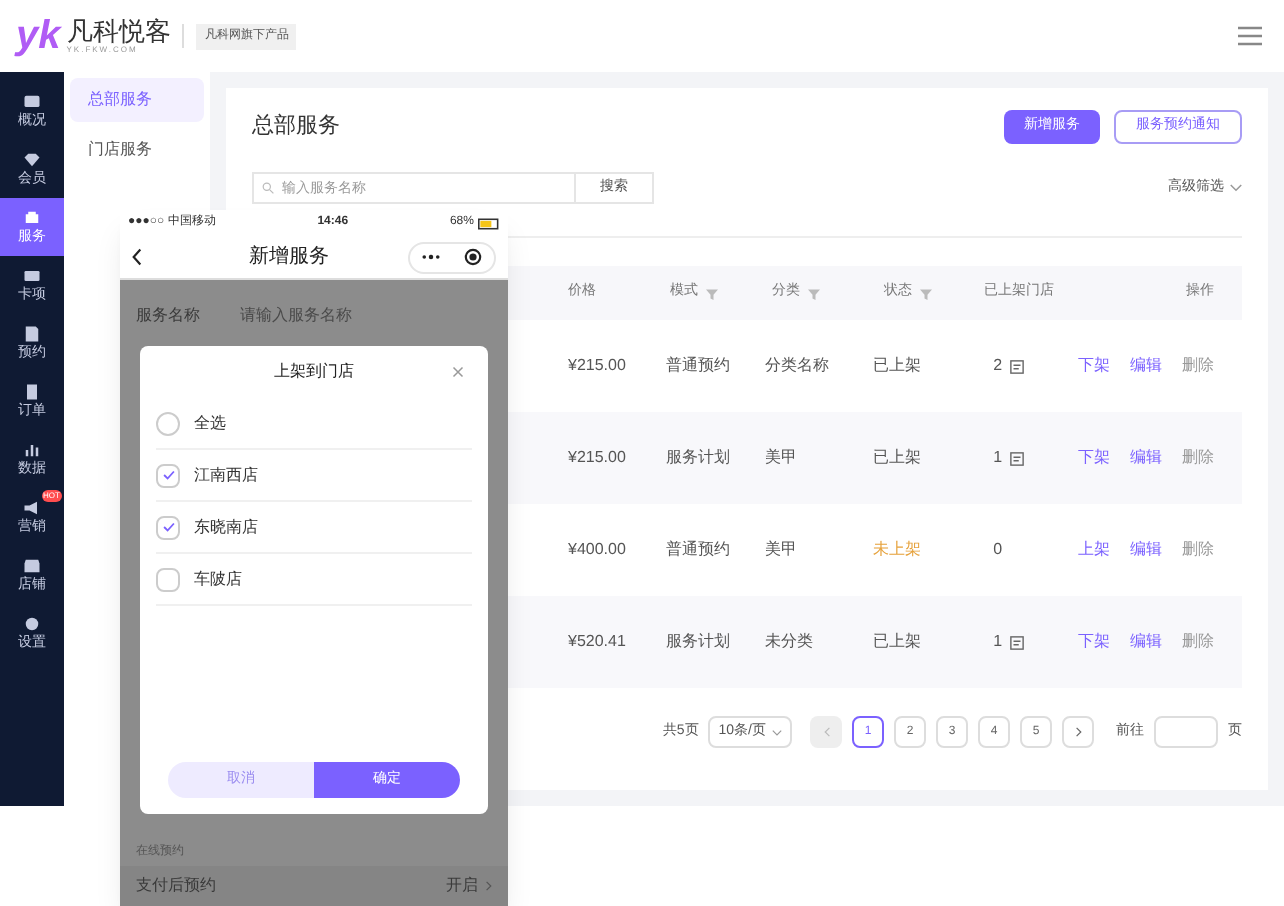 This screenshot has height=906, width=1284. What do you see at coordinates (998, 550) in the screenshot?
I see `table-cell: 0` at bounding box center [998, 550].